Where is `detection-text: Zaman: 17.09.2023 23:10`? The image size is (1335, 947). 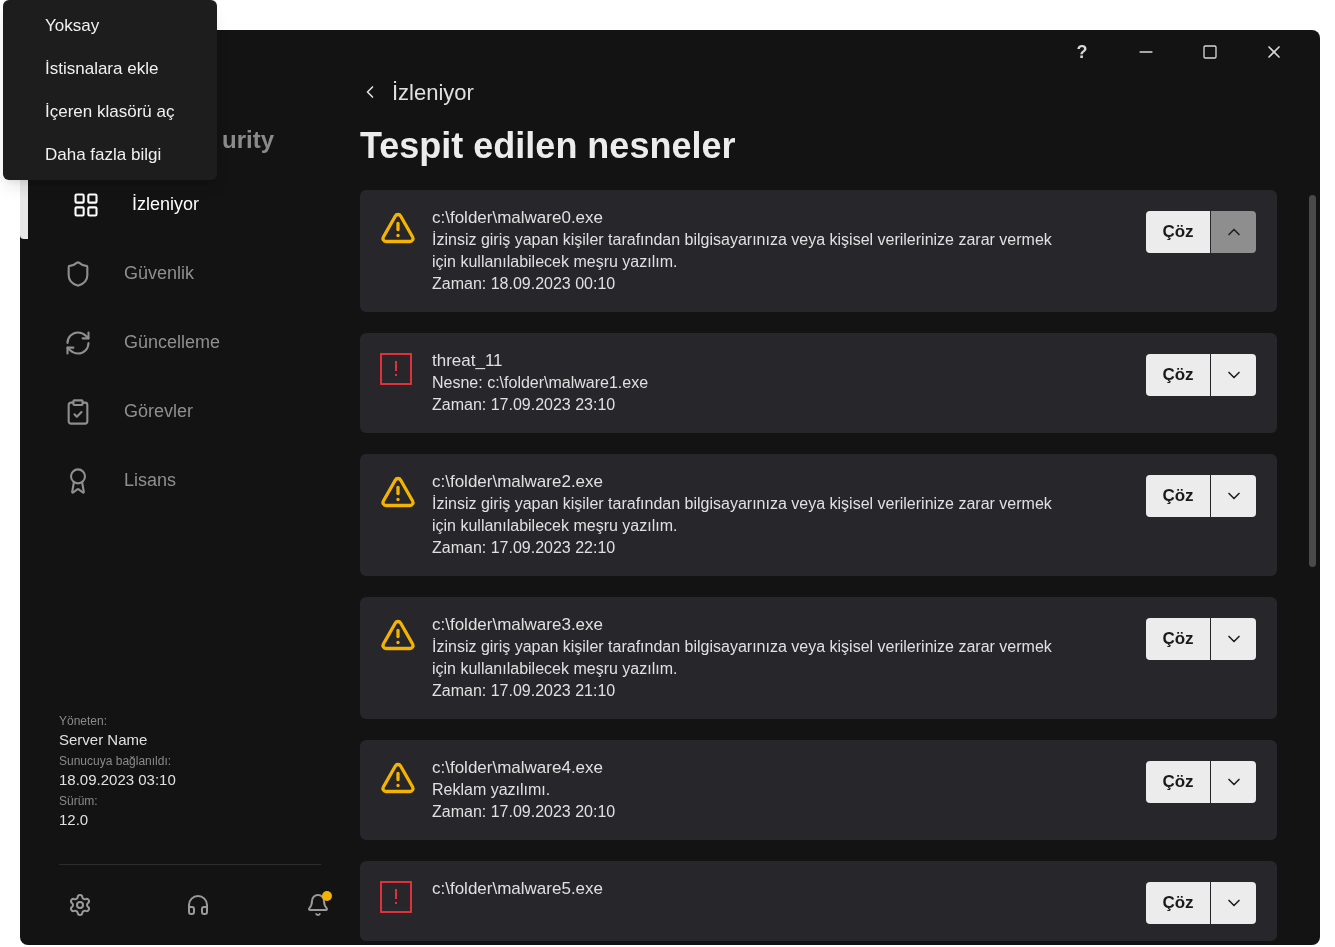
detection-text: Zaman: 17.09.2023 23:10 is located at coordinates (524, 405).